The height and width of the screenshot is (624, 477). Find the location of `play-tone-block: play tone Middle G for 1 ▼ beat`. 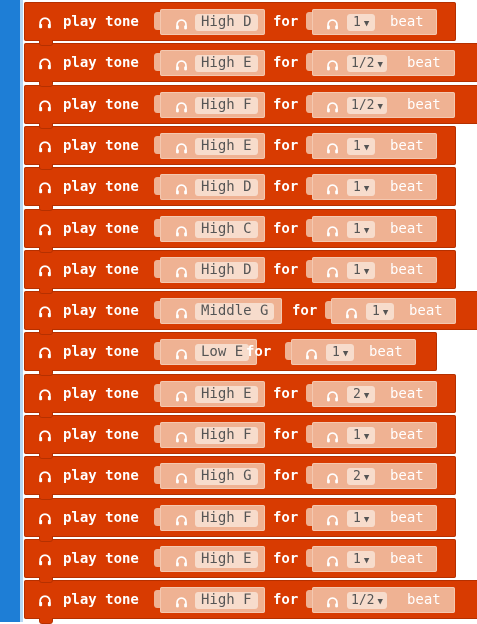

play-tone-block: play tone Middle G for 1 ▼ beat is located at coordinates (250, 313).